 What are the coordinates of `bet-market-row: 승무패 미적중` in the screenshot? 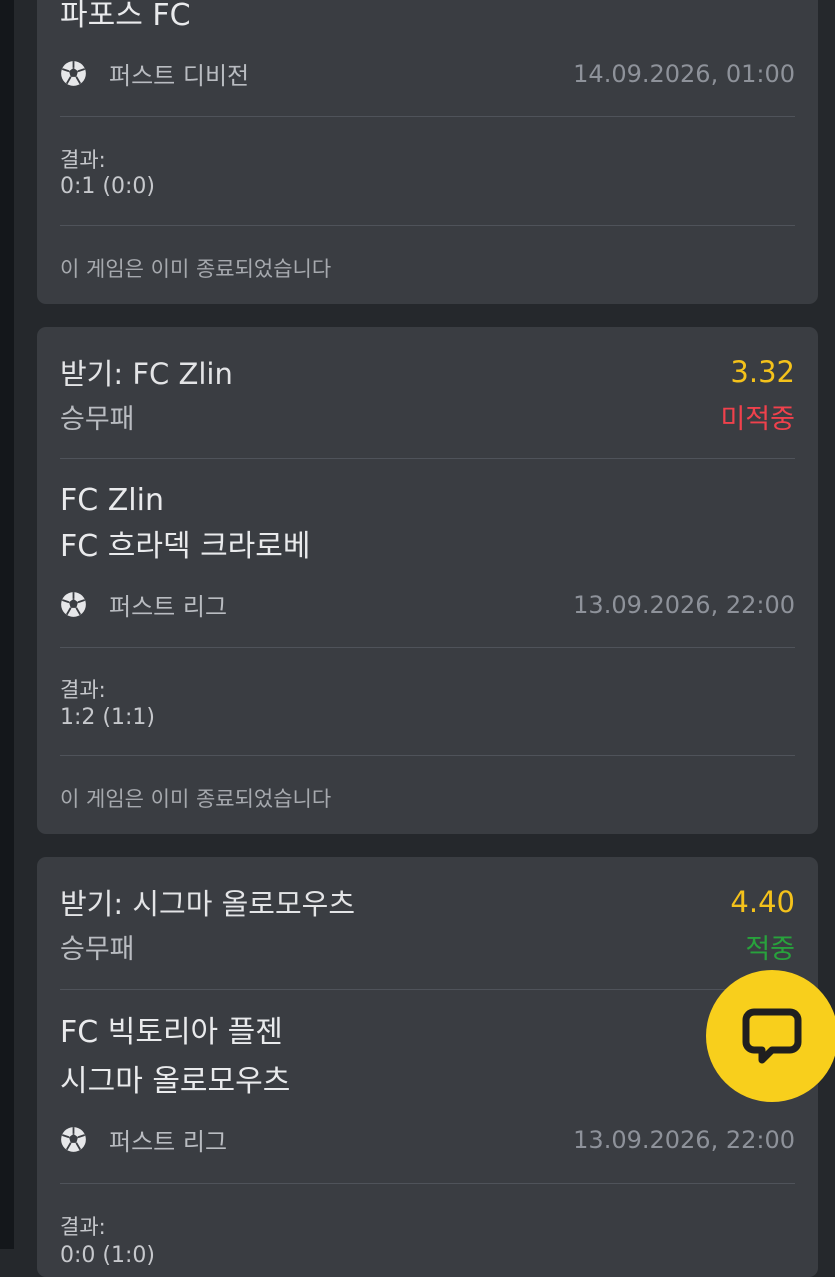 It's located at (427, 416).